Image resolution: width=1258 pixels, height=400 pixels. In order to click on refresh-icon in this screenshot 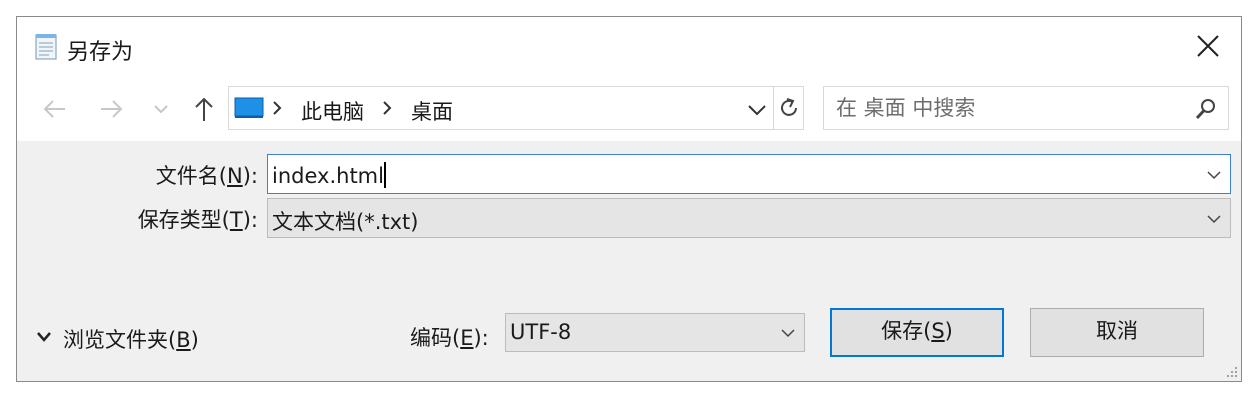, I will do `click(789, 107)`.